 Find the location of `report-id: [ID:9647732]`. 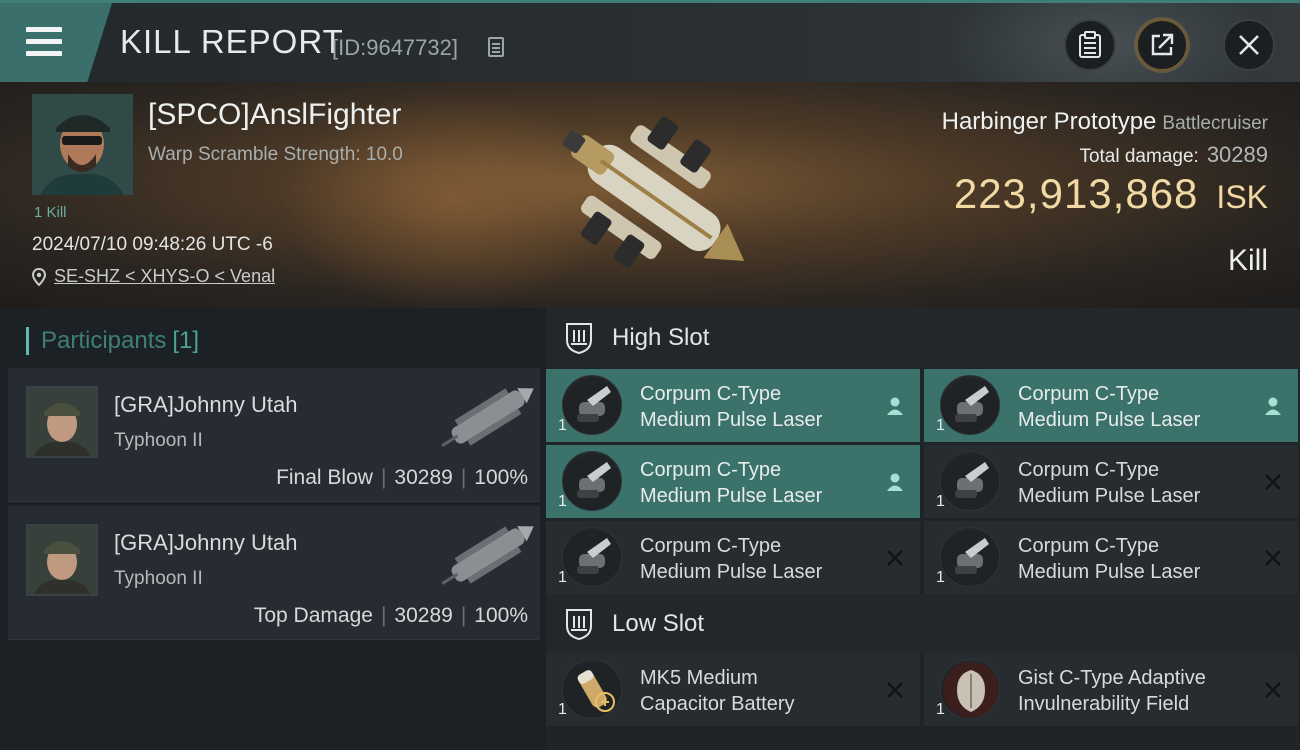

report-id: [ID:9647732] is located at coordinates (395, 47).